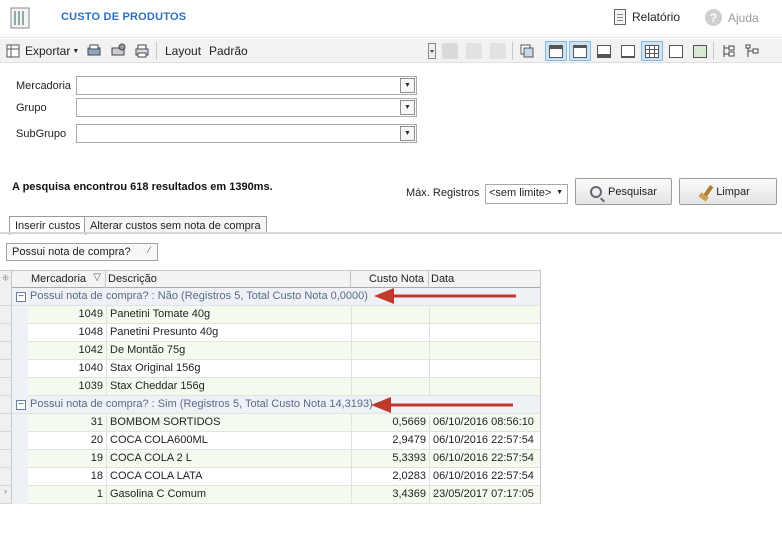 The height and width of the screenshot is (552, 782). I want to click on cell-mercadoria: 1, so click(67, 495).